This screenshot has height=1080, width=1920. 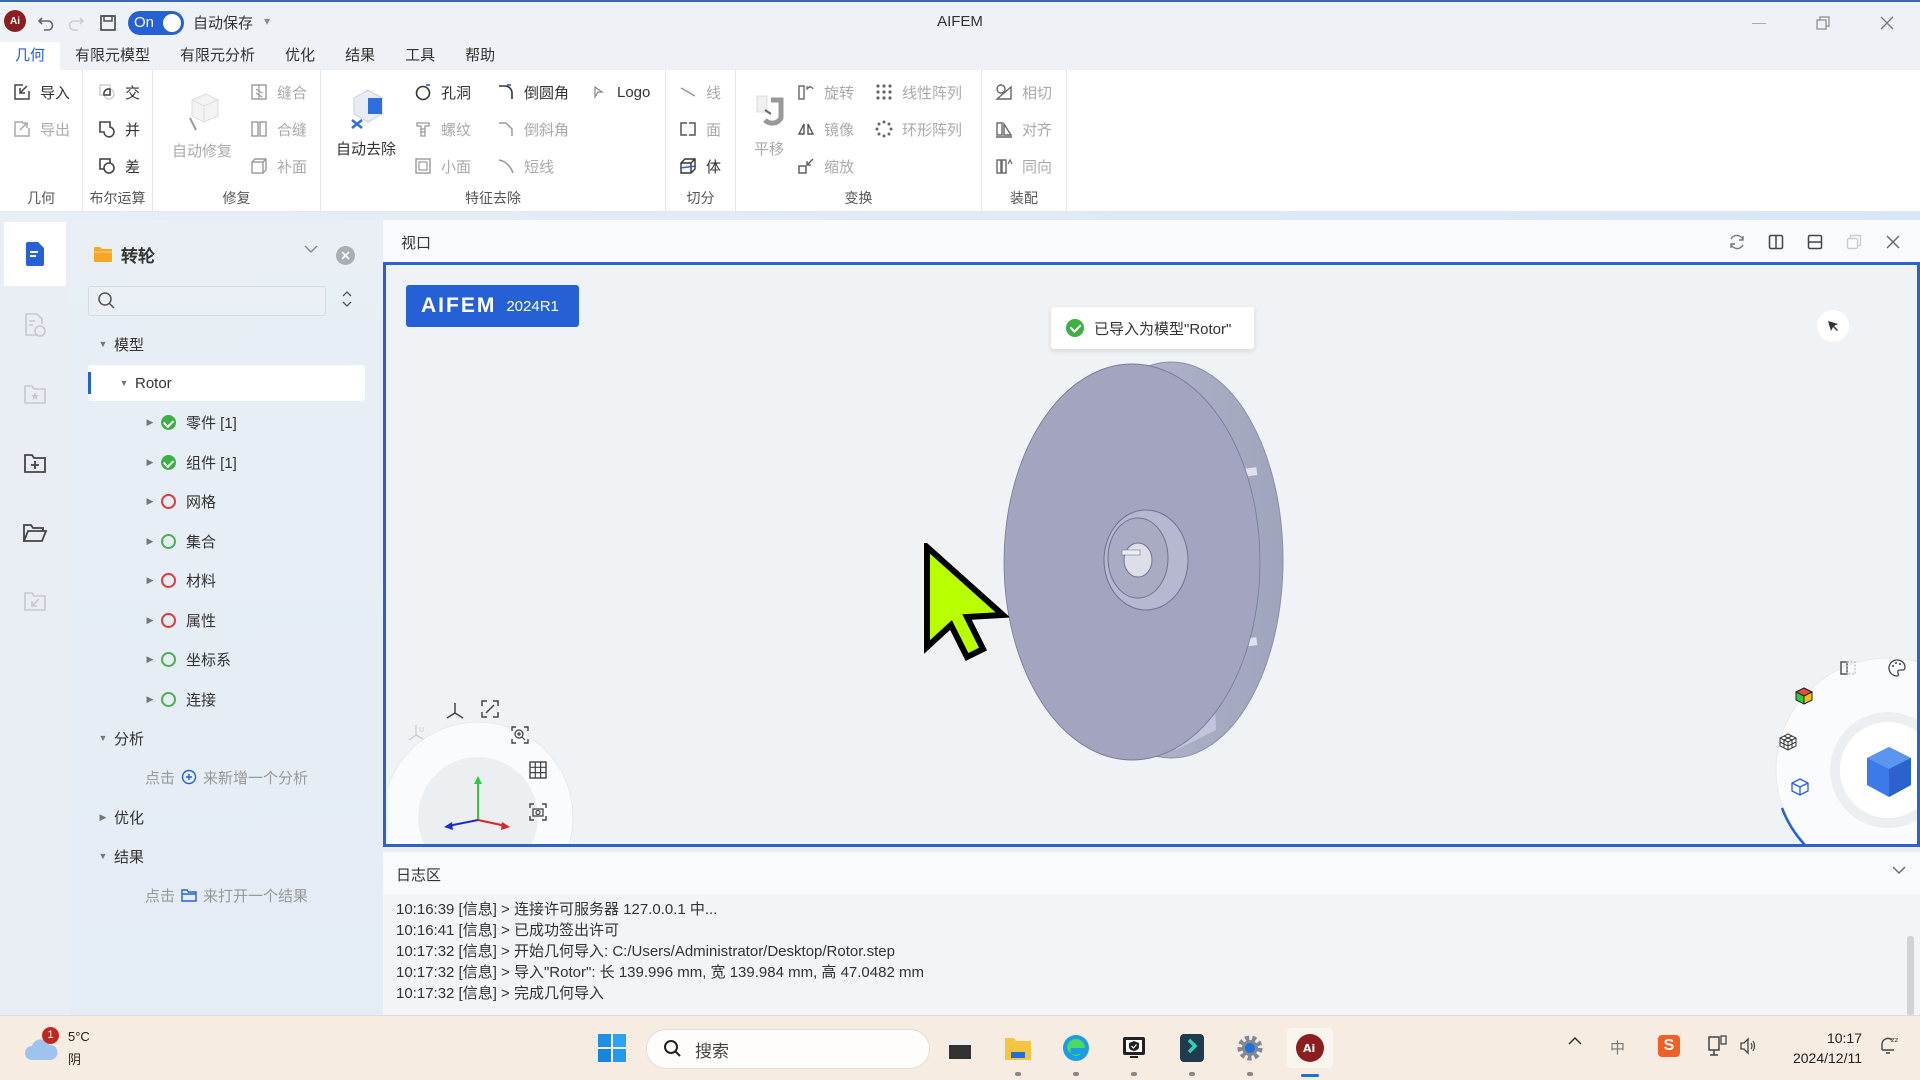 What do you see at coordinates (278, 92) in the screenshot?
I see `stitch-button: 缝合` at bounding box center [278, 92].